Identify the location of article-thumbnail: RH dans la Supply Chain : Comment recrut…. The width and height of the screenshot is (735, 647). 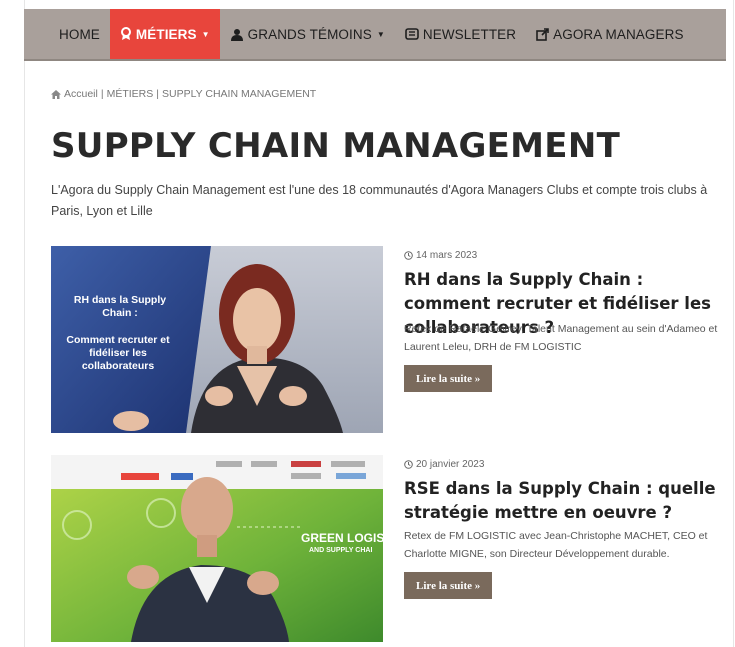
(217, 339).